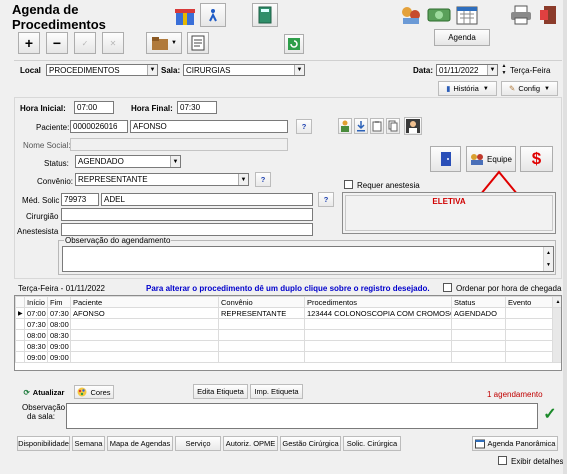 This screenshot has width=567, height=474. Describe the element at coordinates (207, 199) in the screenshot. I see `med-solic-name-field: ADEL` at that location.